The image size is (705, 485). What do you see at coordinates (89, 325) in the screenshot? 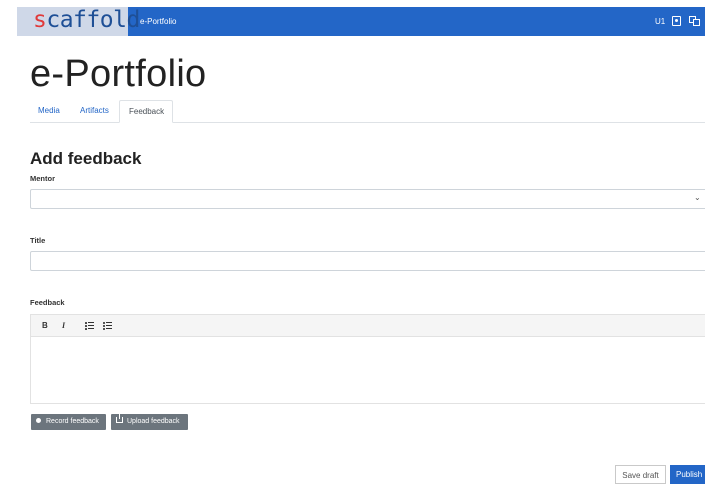
I see `bullet-list-icon` at bounding box center [89, 325].